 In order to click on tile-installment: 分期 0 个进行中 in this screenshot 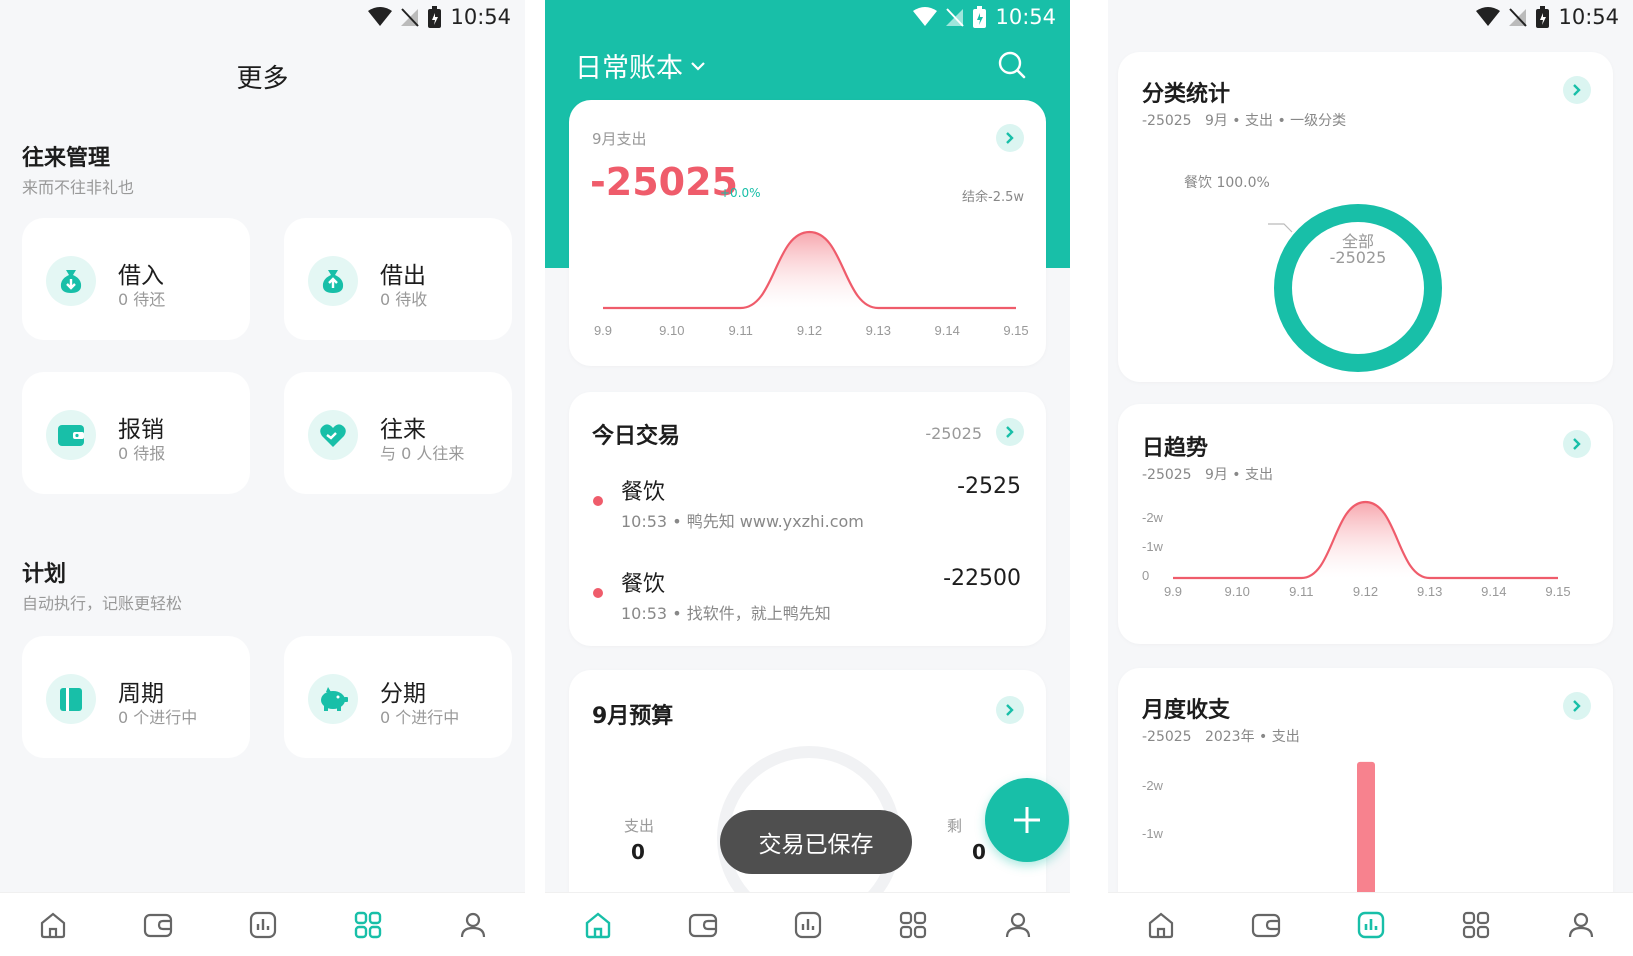, I will do `click(398, 697)`.